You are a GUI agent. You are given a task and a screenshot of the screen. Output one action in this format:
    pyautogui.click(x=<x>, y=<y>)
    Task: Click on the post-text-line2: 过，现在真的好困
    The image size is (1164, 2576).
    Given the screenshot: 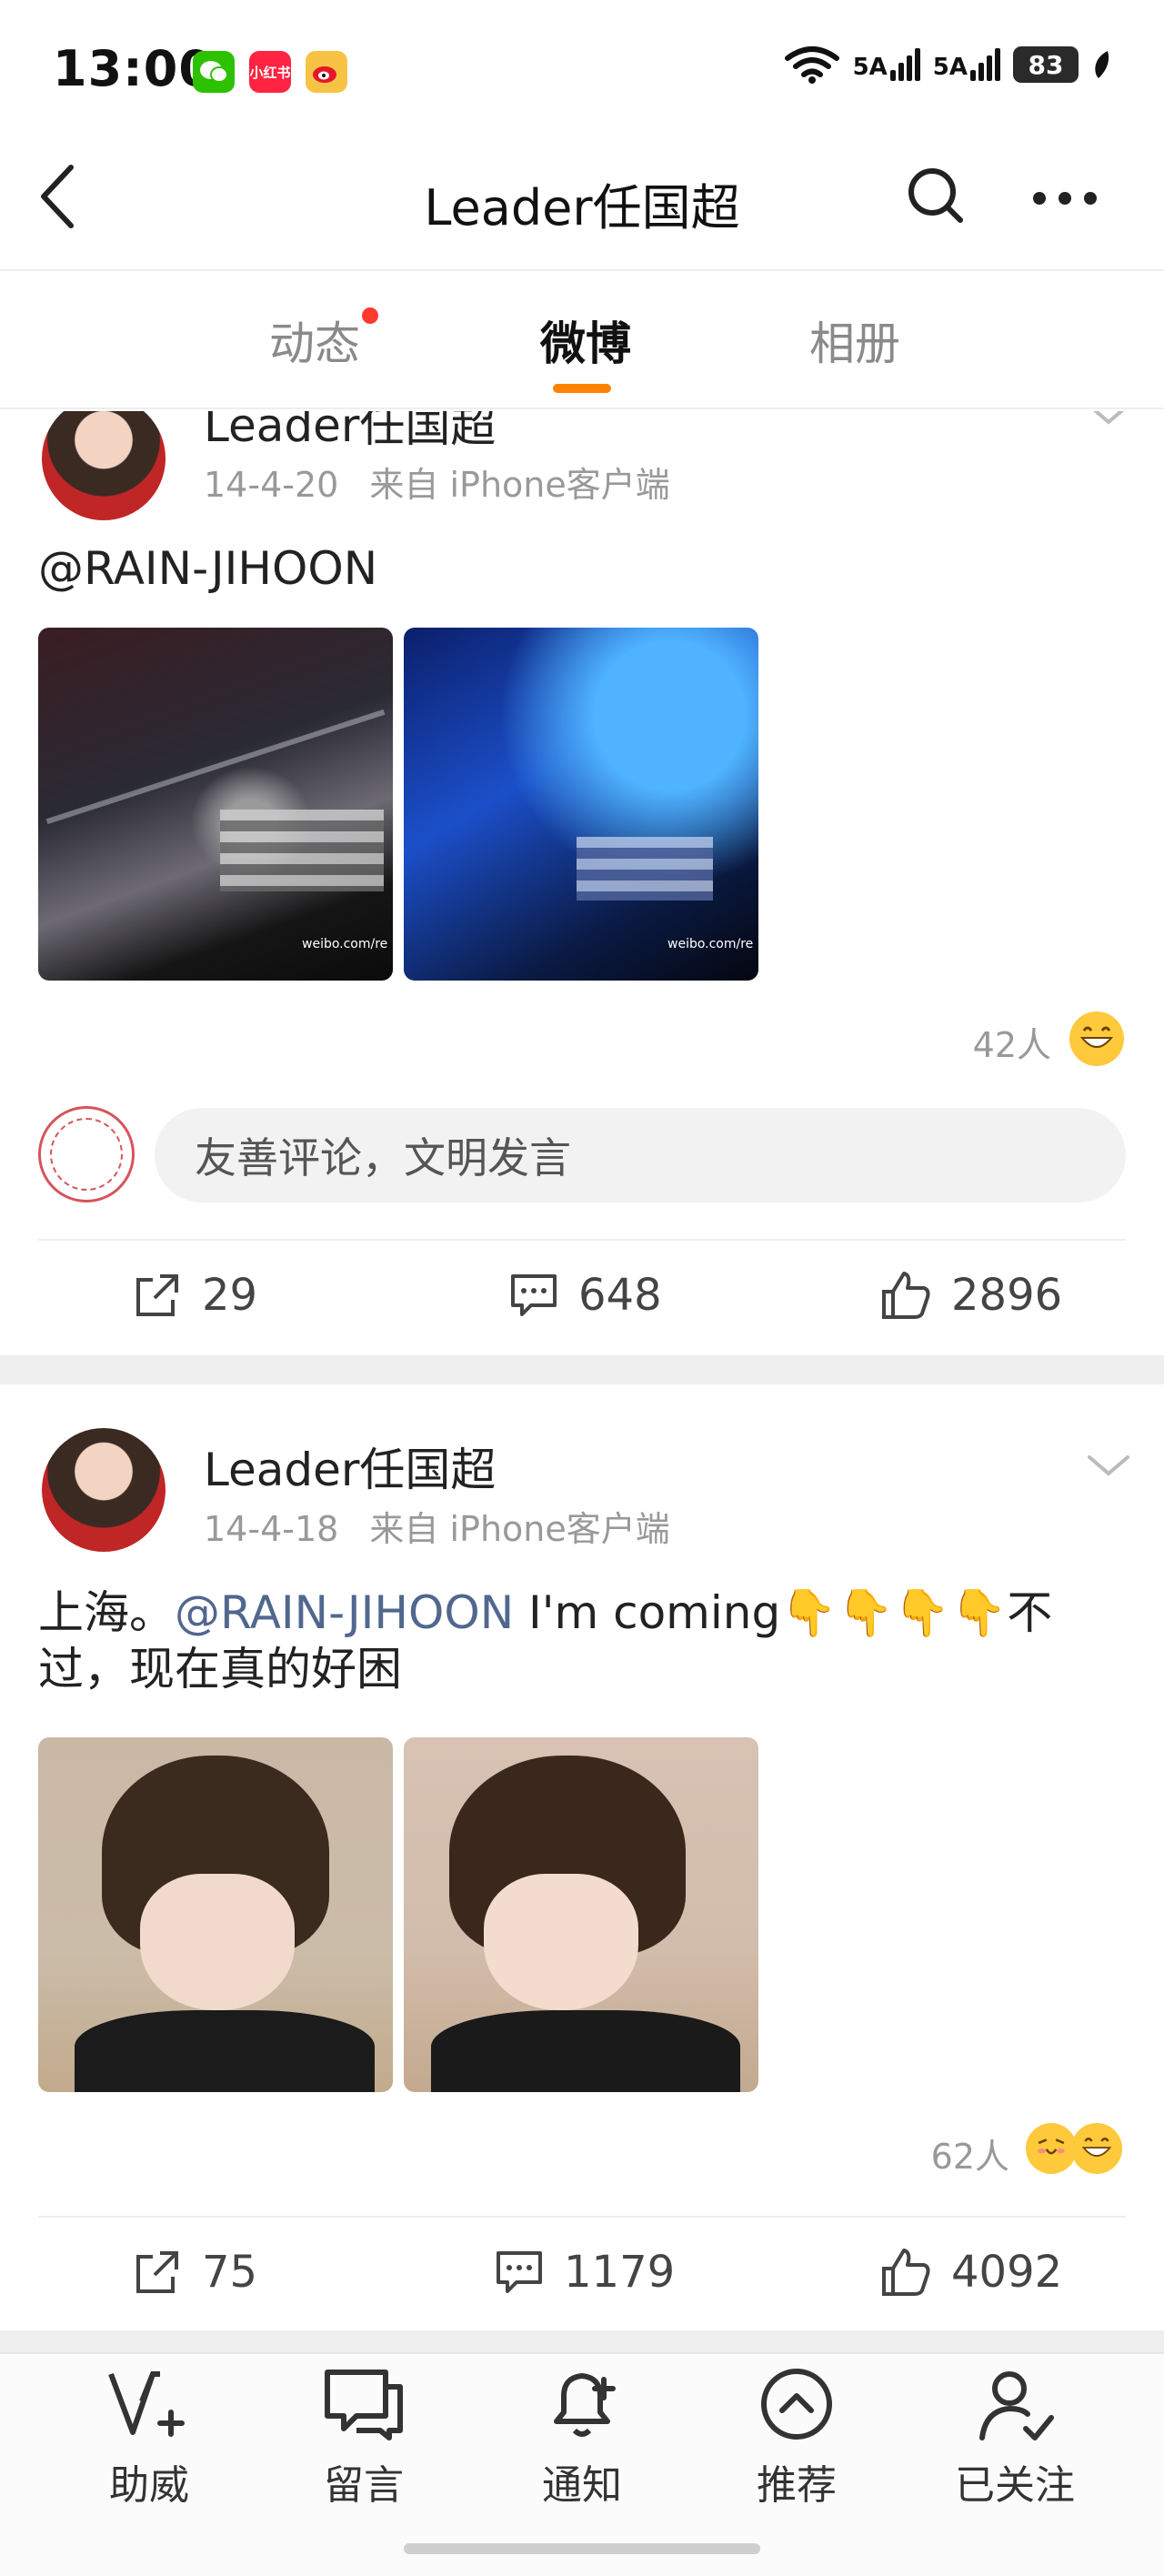 What is the action you would take?
    pyautogui.click(x=220, y=1669)
    